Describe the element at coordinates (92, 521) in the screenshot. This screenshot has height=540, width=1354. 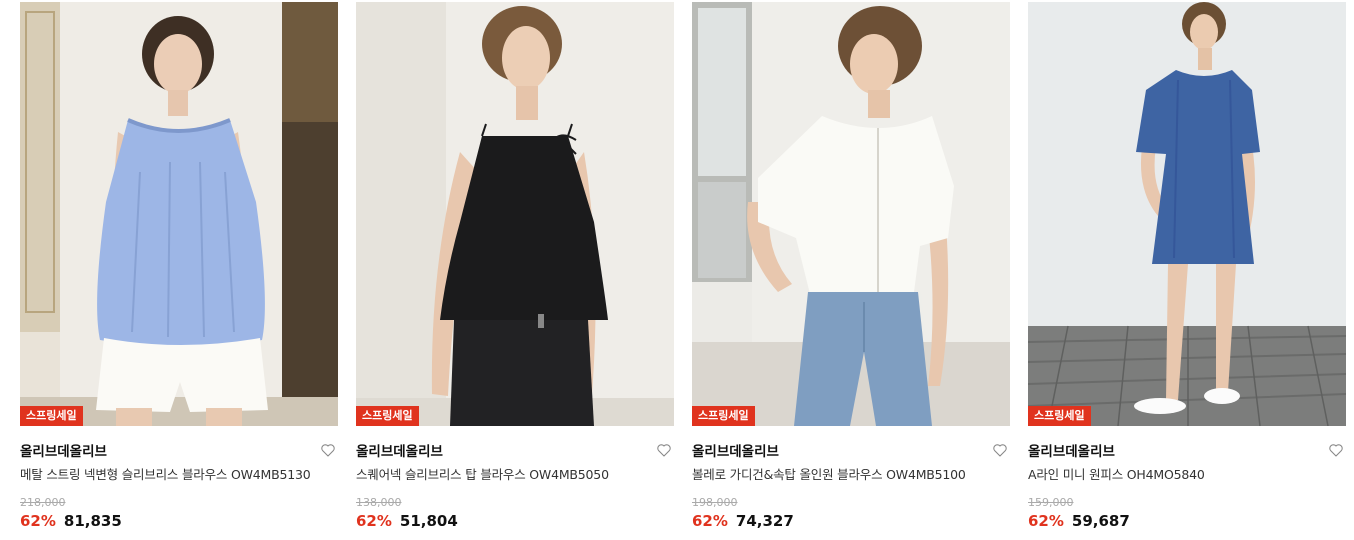
I see `sale-price: 81,835` at that location.